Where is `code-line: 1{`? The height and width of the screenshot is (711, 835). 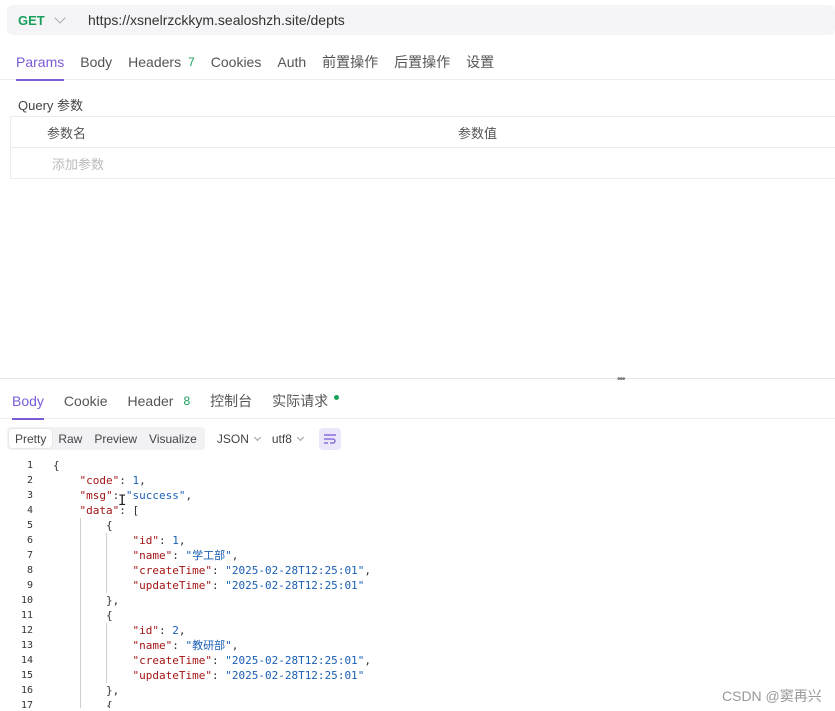
code-line: 1{ is located at coordinates (417, 465).